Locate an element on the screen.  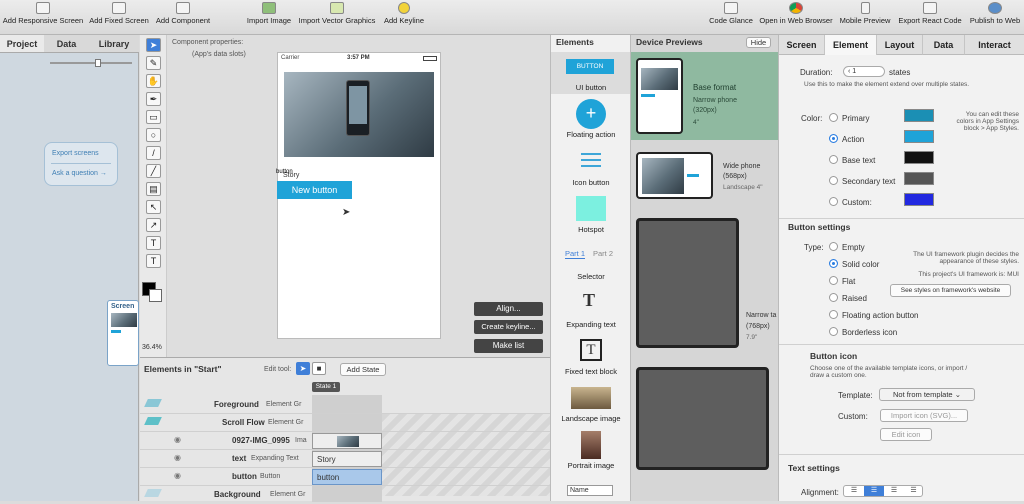
image-state-cell is located at coordinates (347, 441).